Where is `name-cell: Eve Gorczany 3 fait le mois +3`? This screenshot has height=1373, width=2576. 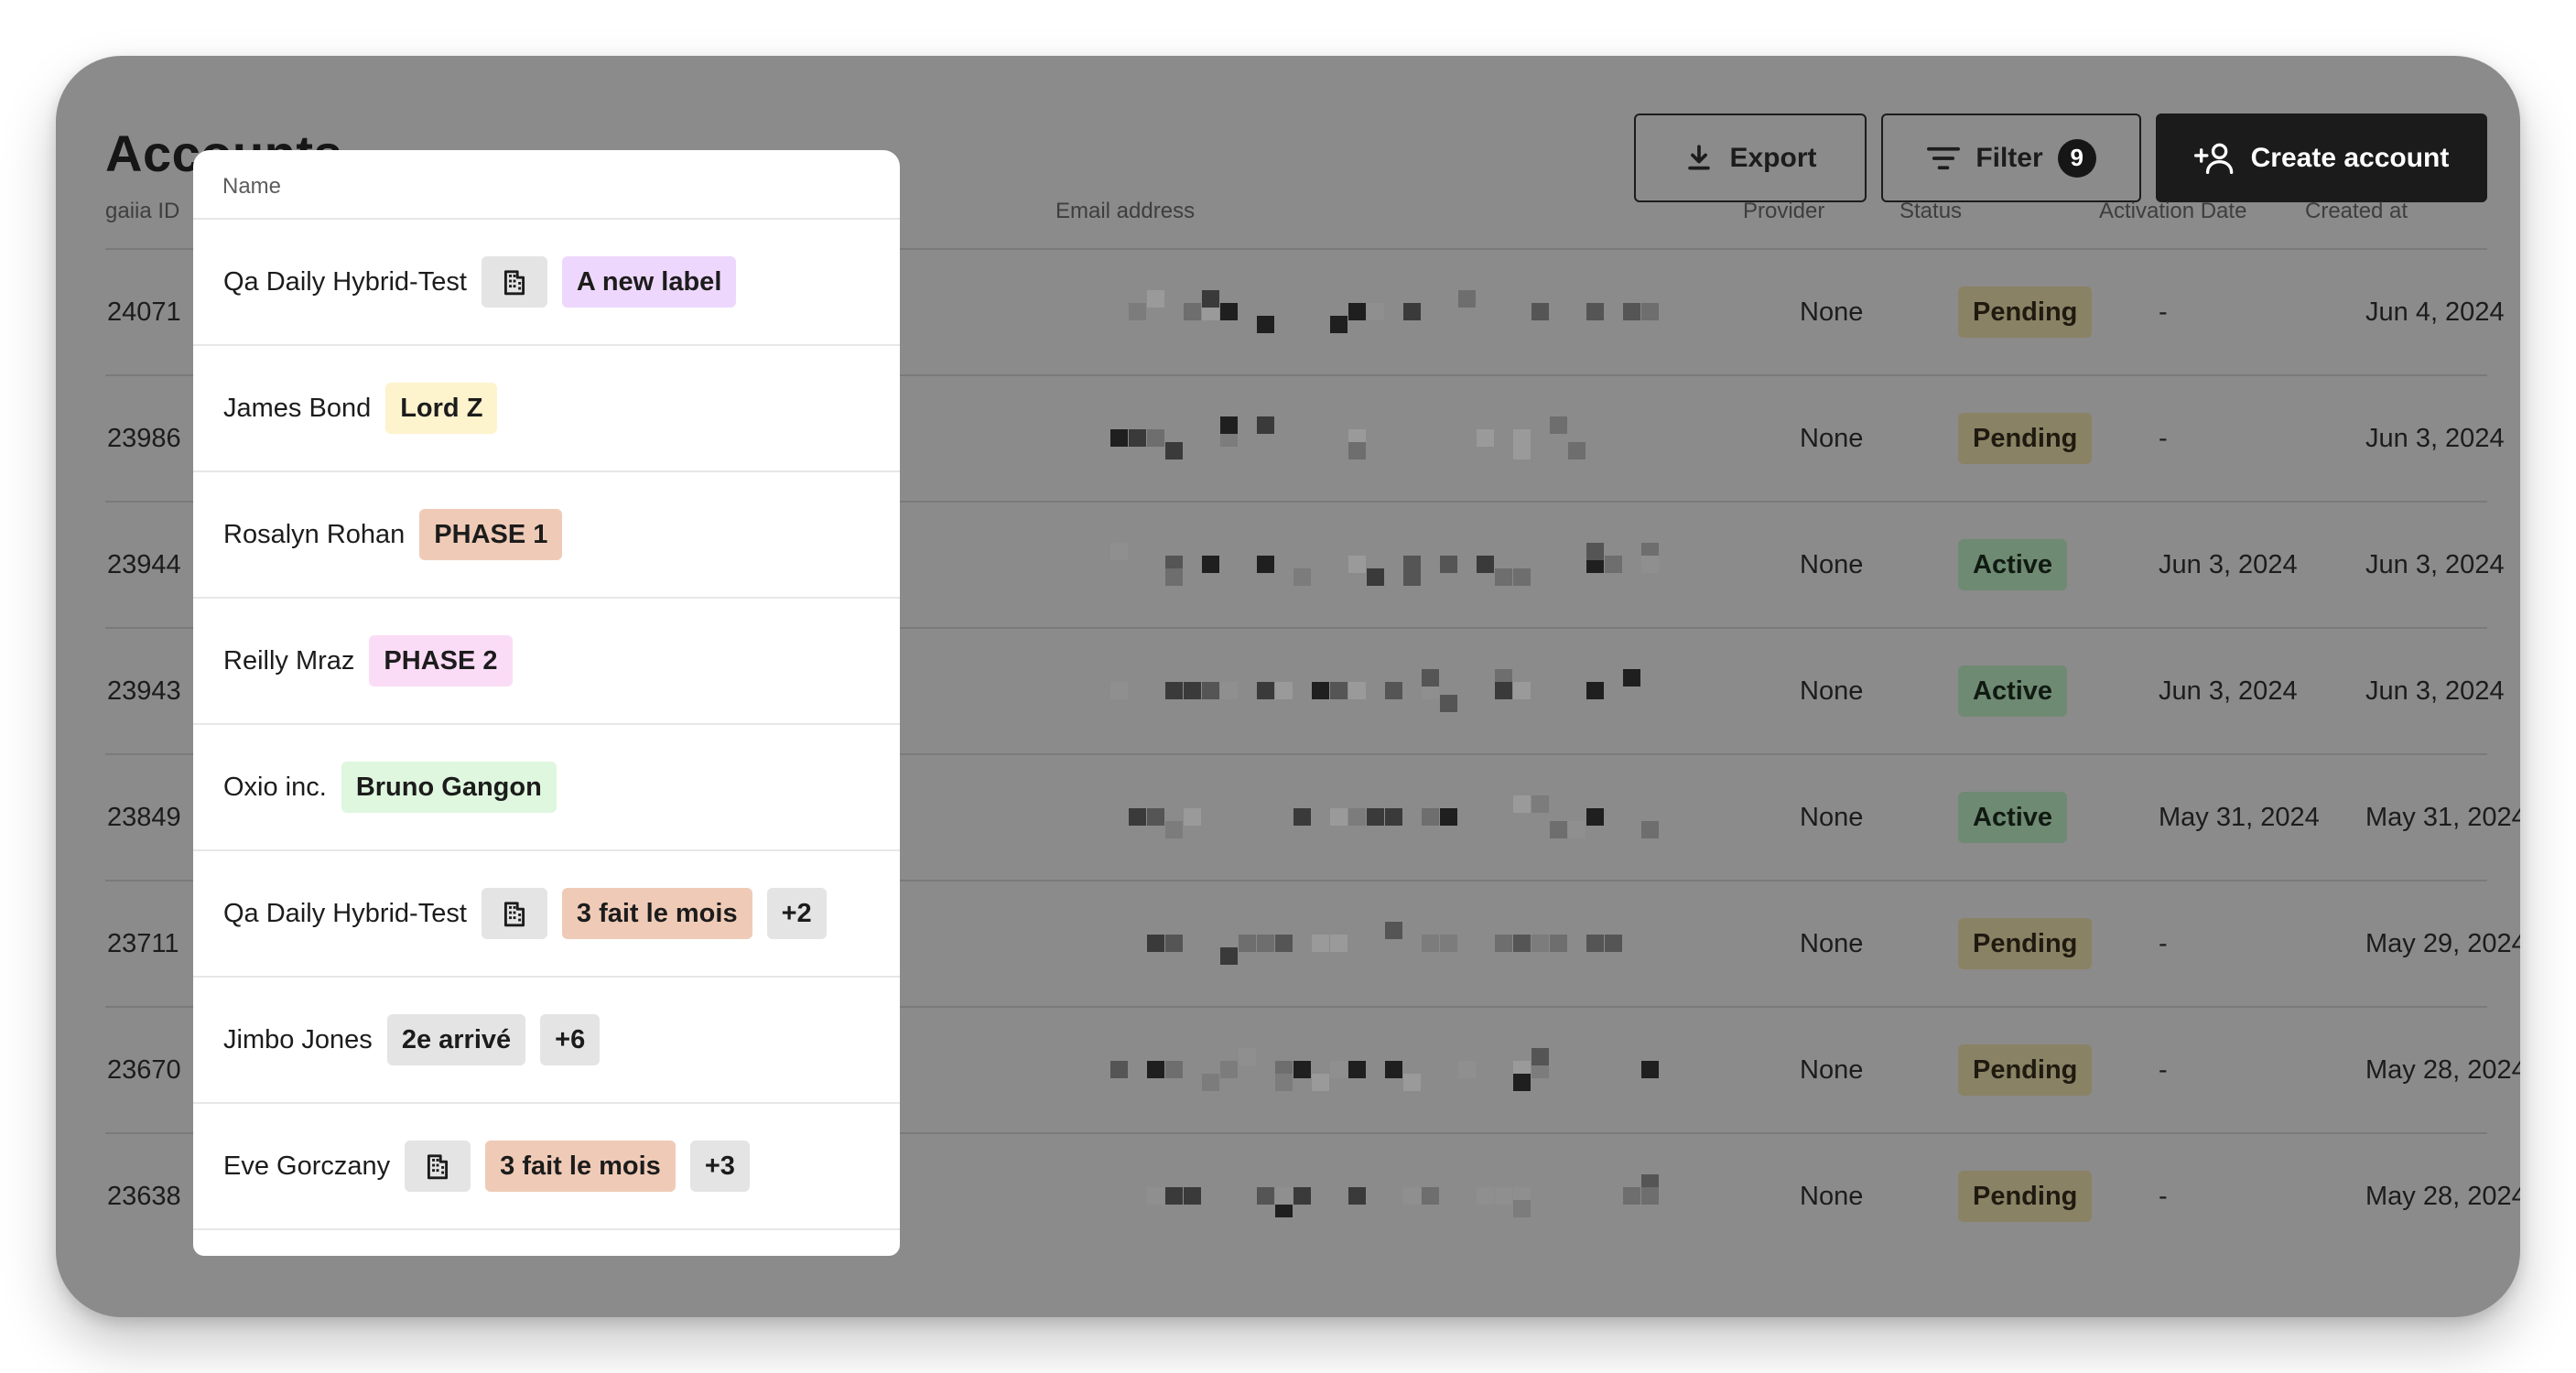 name-cell: Eve Gorczany 3 fait le mois +3 is located at coordinates (547, 1167).